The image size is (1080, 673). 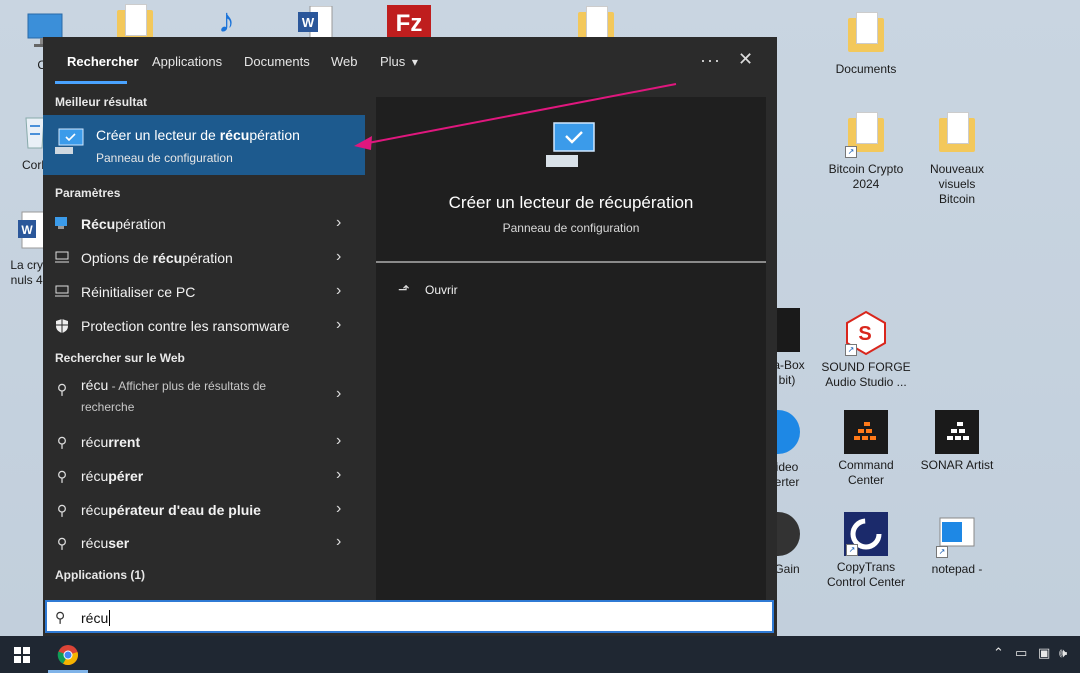 I want to click on search-input: récu, so click(x=94, y=618).